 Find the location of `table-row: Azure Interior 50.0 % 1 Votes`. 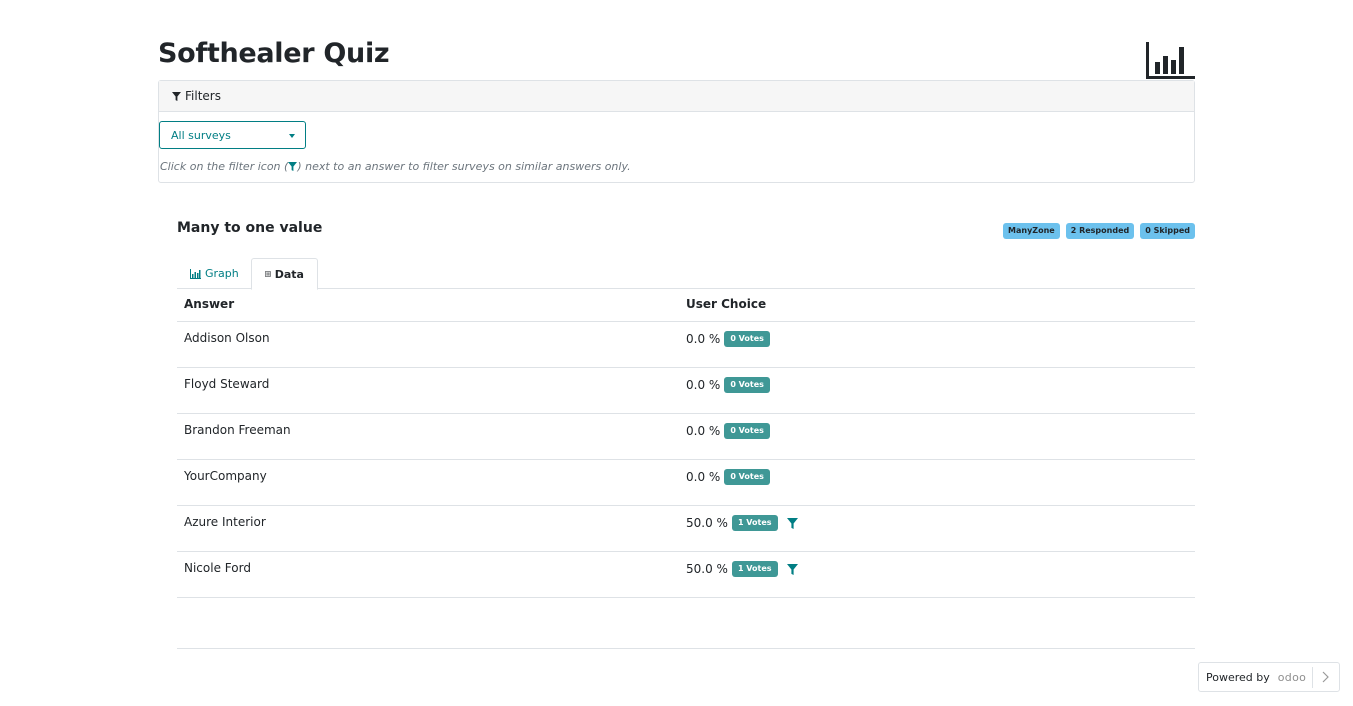

table-row: Azure Interior 50.0 % 1 Votes is located at coordinates (686, 529).